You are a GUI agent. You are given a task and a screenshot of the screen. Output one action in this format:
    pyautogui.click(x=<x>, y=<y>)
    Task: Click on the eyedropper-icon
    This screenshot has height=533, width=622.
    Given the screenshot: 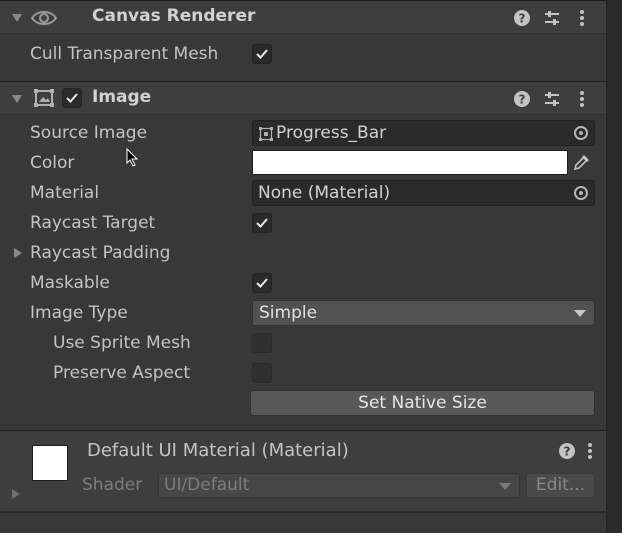 What is the action you would take?
    pyautogui.click(x=582, y=162)
    